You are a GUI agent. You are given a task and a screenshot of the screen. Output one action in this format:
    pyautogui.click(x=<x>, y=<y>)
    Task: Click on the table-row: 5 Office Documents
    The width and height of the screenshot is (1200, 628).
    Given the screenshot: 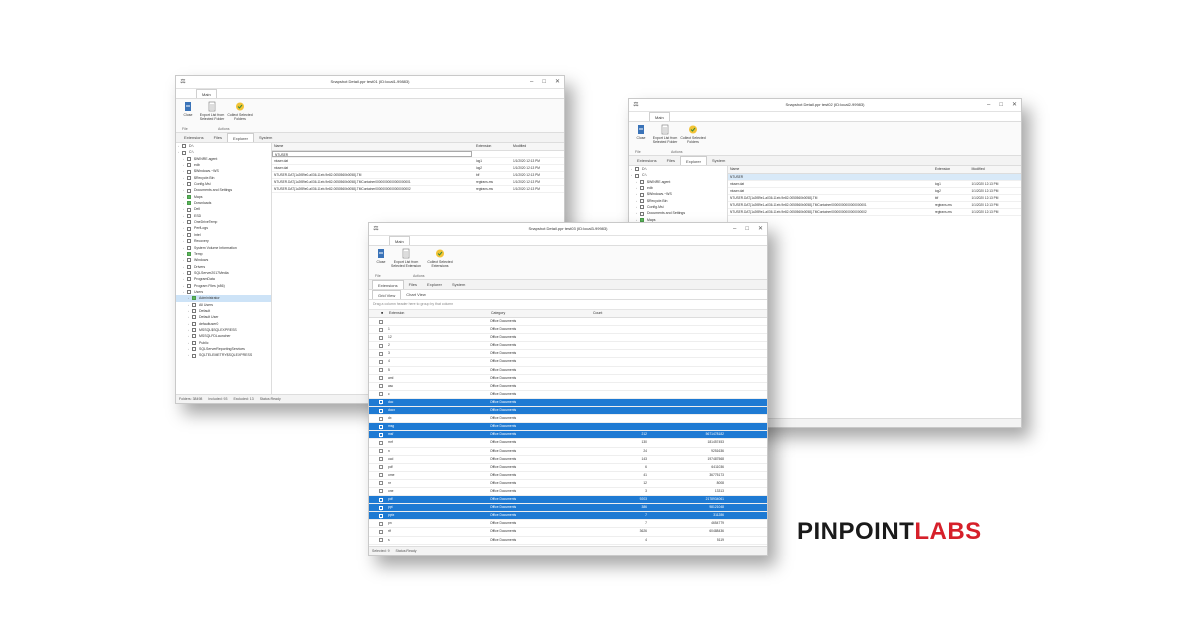 What is the action you would take?
    pyautogui.click(x=568, y=371)
    